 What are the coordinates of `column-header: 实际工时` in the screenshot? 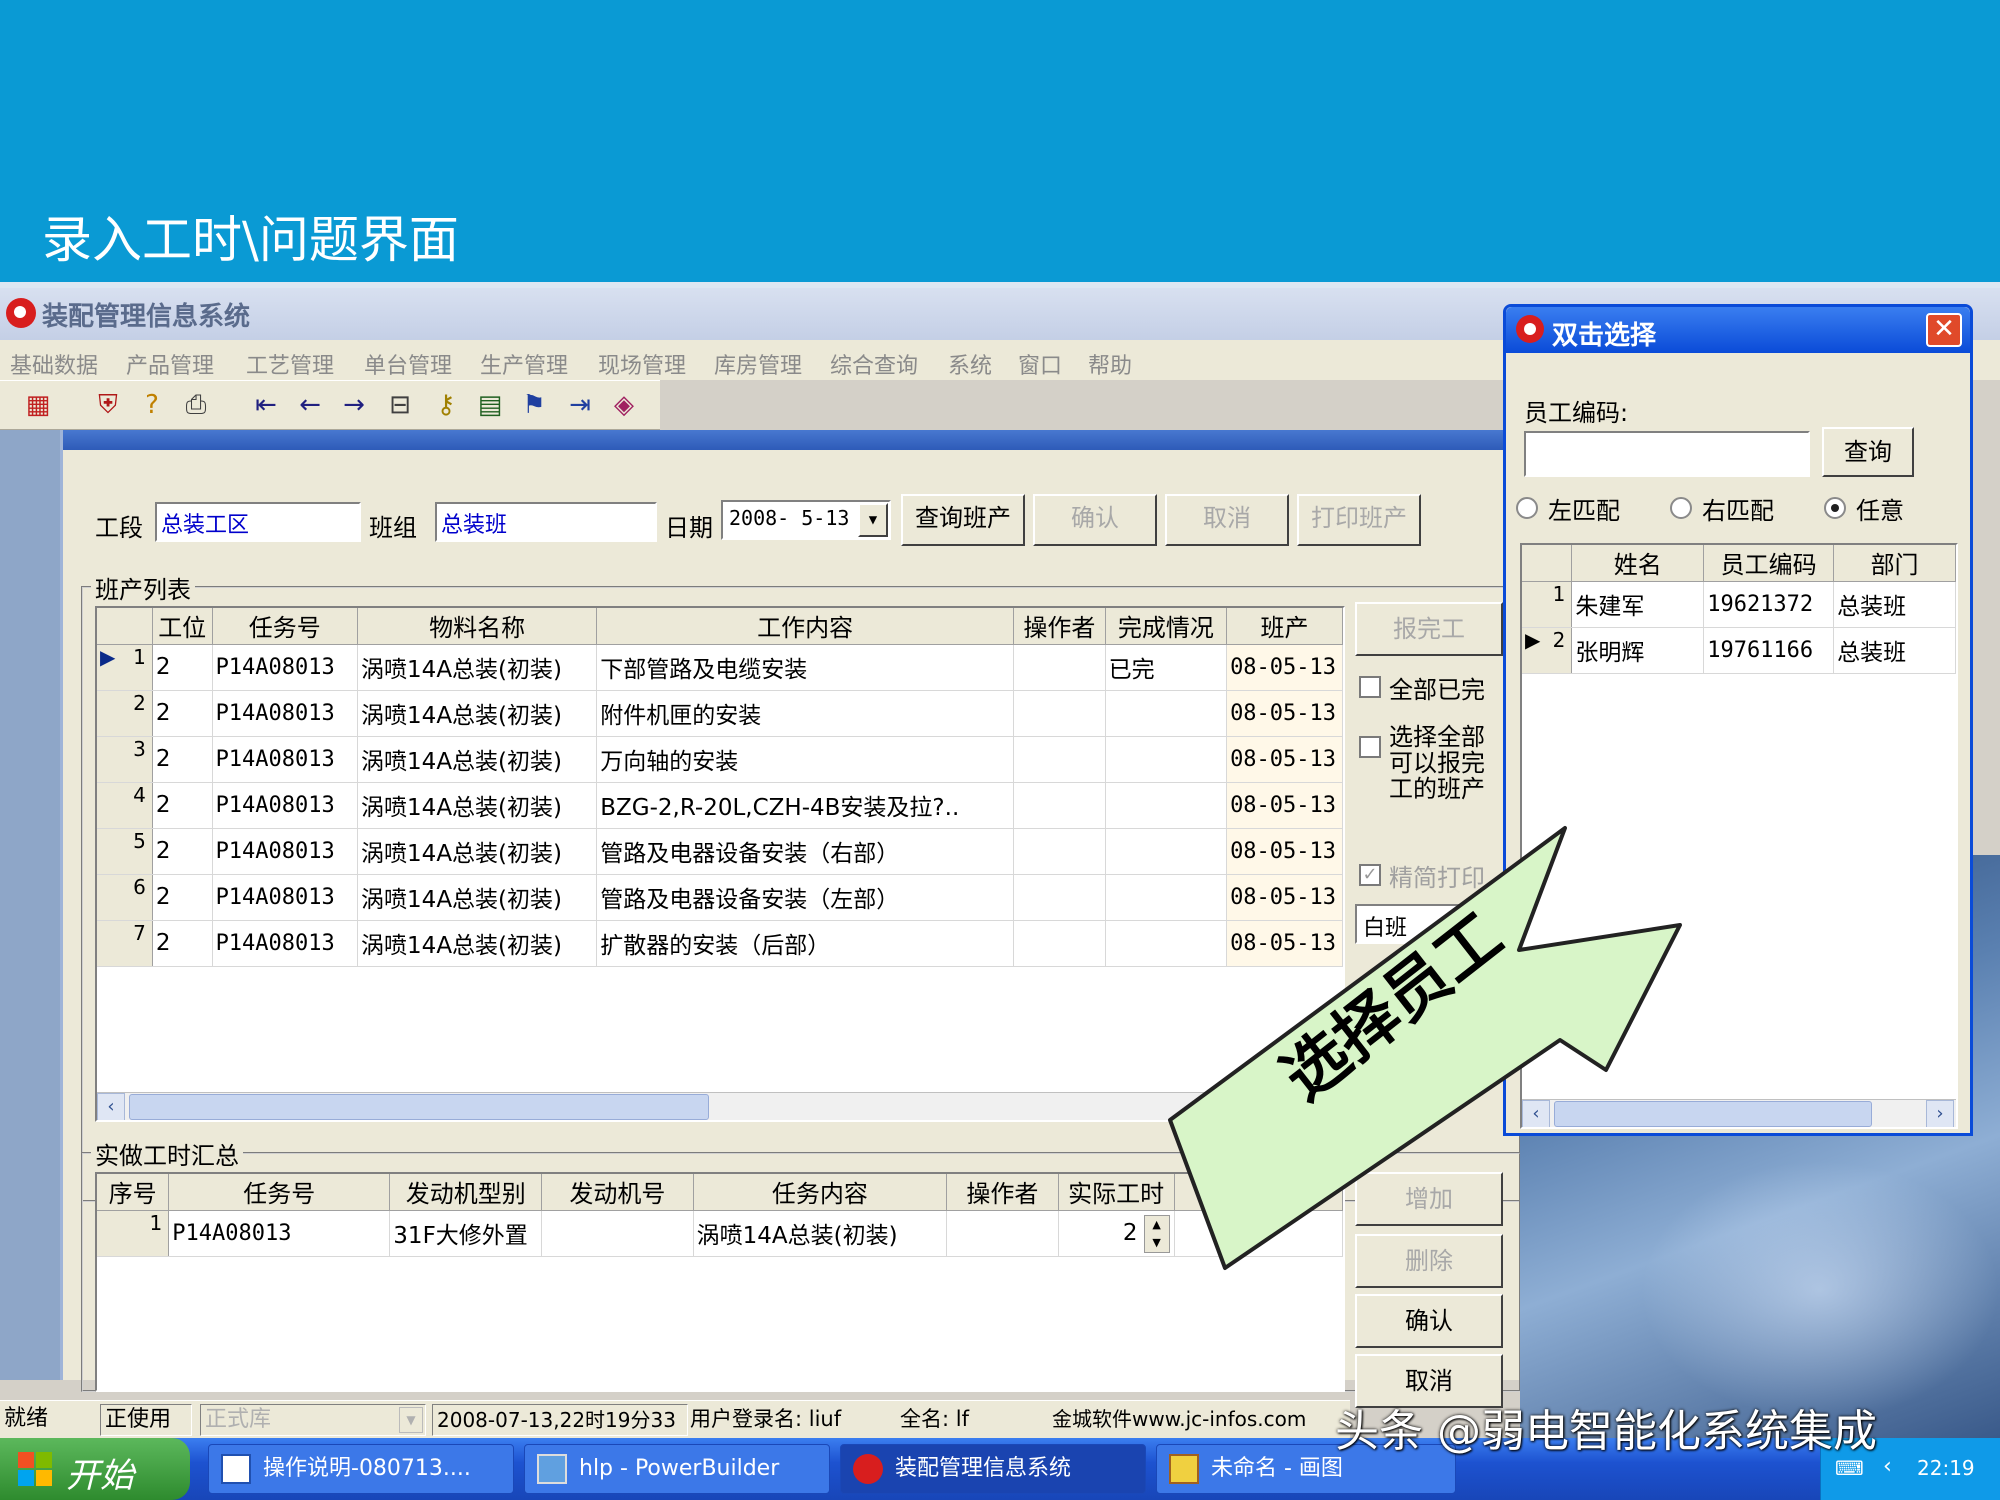 It's located at (1116, 1192).